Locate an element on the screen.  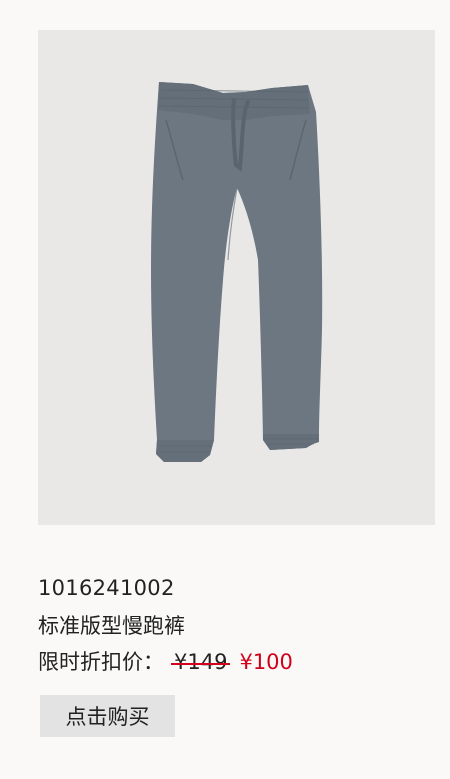
product-name: 标准版型慢跑裤 is located at coordinates (111, 626).